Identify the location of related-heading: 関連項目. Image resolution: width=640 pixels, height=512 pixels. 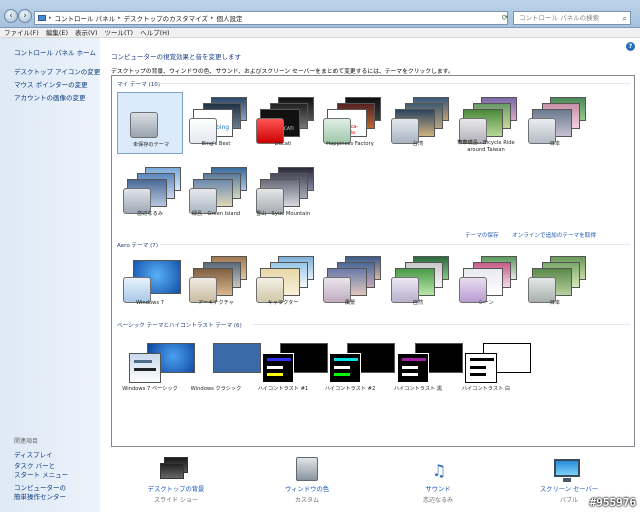
(26, 441).